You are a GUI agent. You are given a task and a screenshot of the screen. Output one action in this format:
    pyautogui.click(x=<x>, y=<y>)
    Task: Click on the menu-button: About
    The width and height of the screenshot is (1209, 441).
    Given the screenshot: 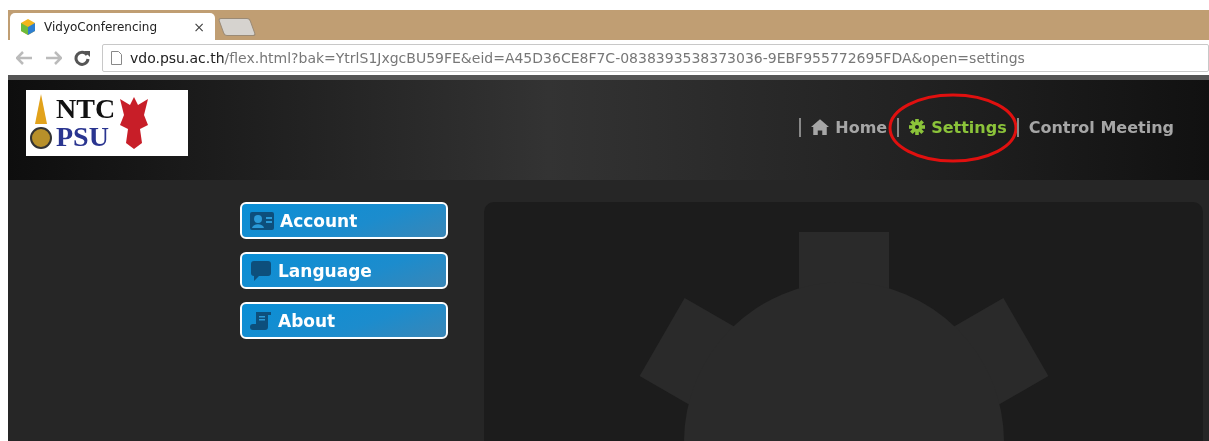 What is the action you would take?
    pyautogui.click(x=344, y=320)
    